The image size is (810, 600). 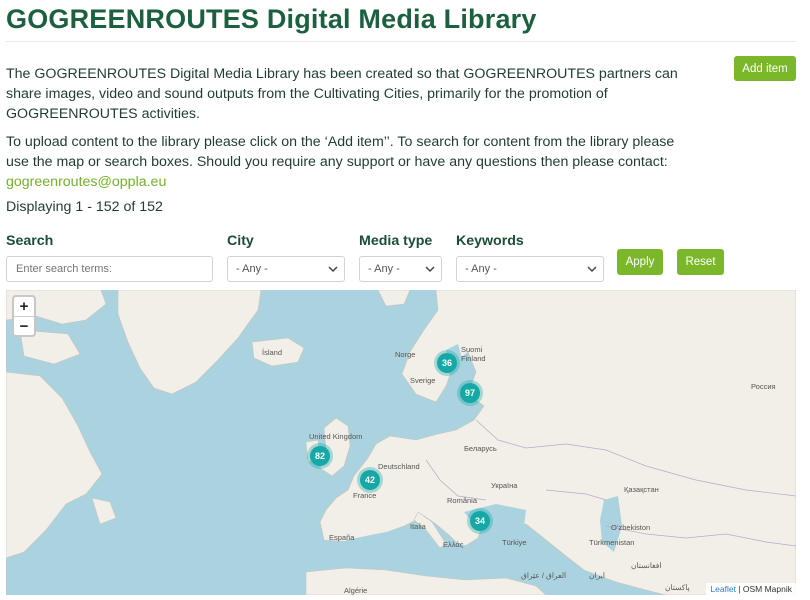 What do you see at coordinates (472, 349) in the screenshot?
I see `map-label-suomi: Suomi` at bounding box center [472, 349].